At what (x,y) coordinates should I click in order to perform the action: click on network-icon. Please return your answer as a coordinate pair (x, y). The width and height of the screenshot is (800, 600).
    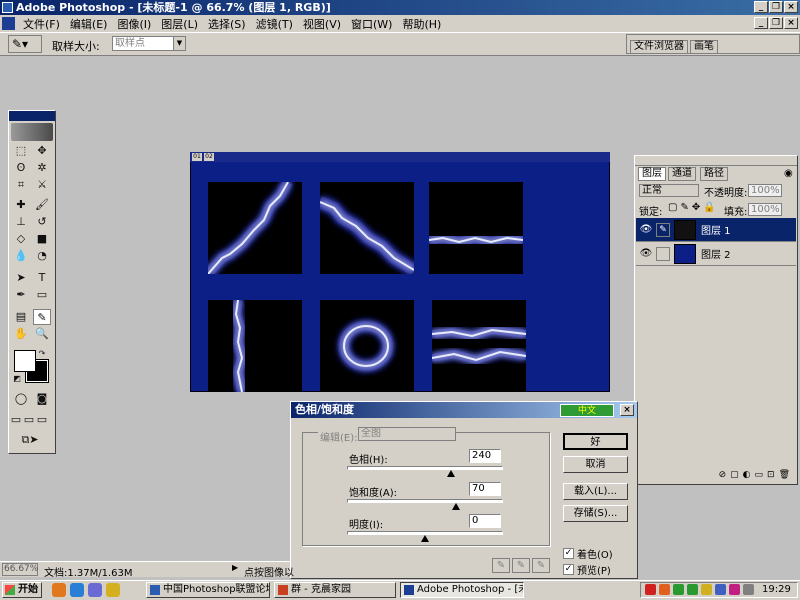
    Looking at the image, I should click on (678, 589).